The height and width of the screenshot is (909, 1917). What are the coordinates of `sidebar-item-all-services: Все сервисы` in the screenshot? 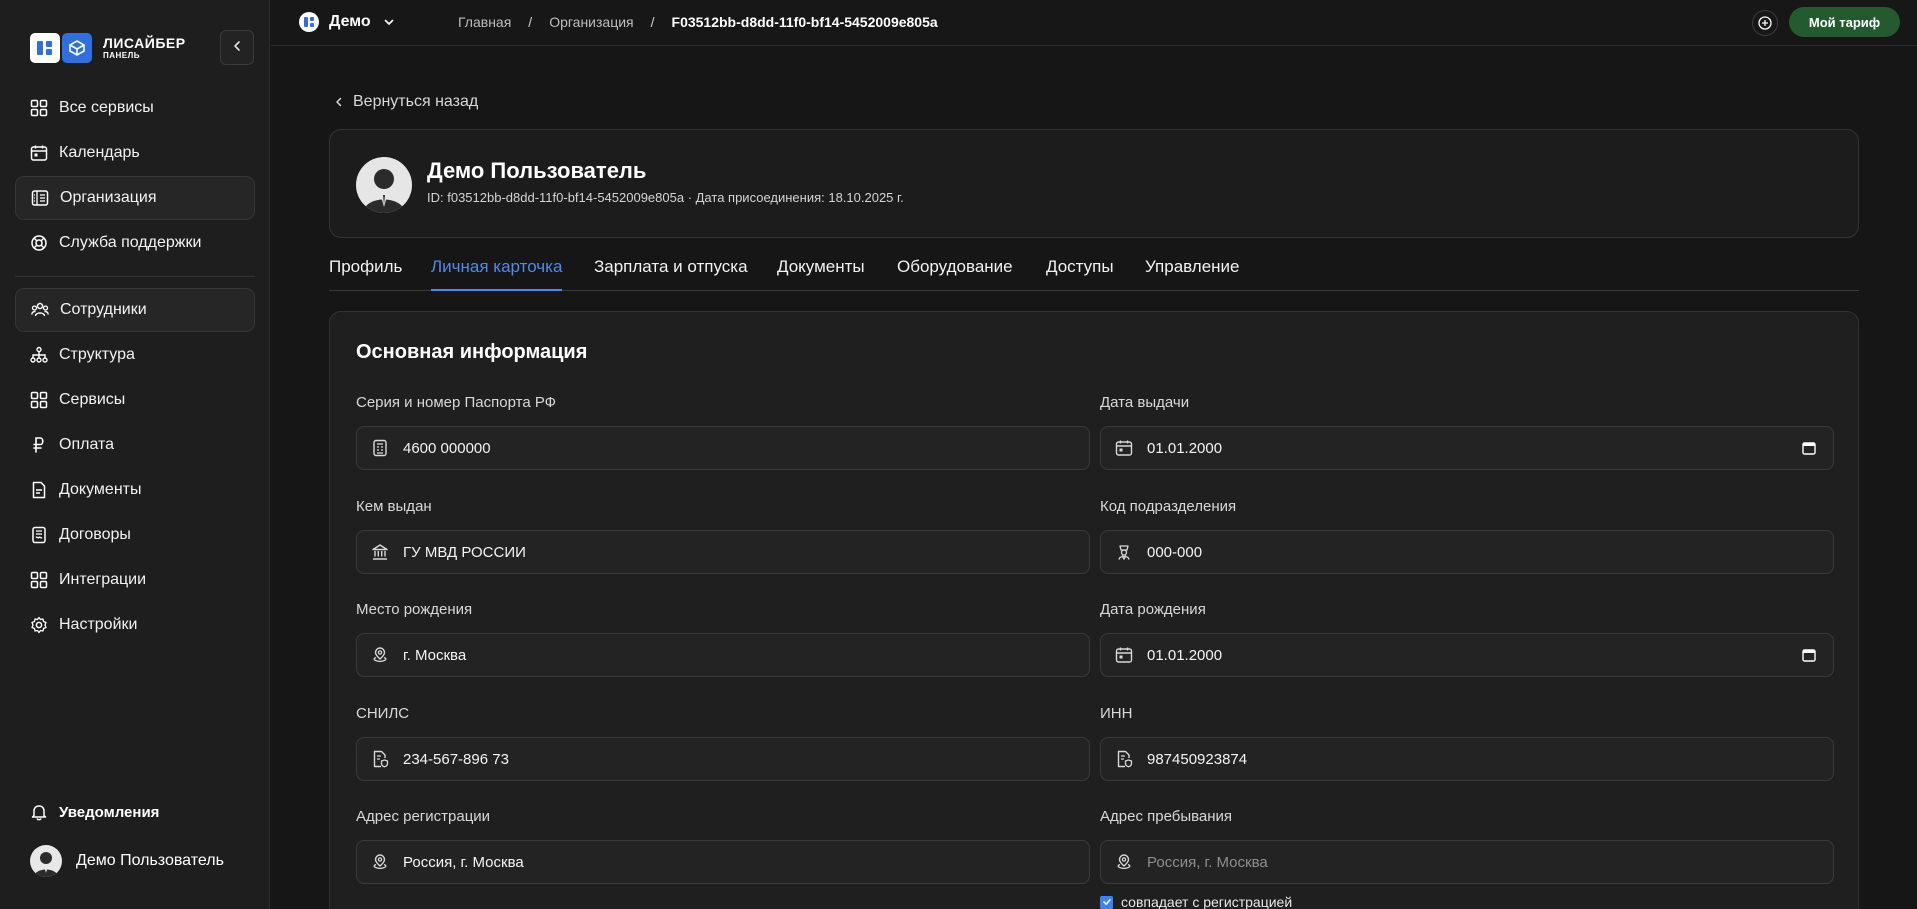 It's located at (135, 108).